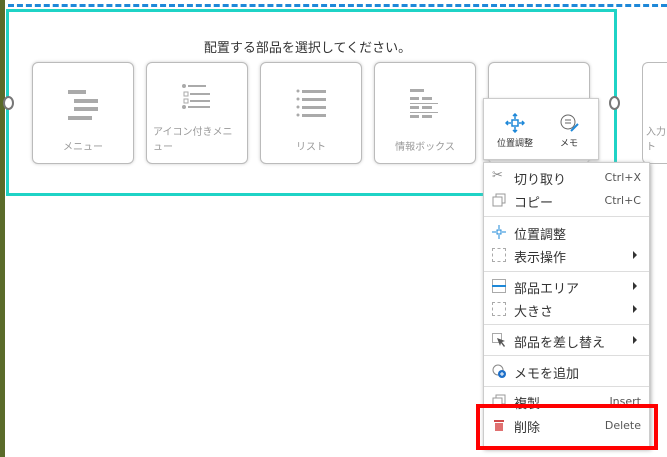 The width and height of the screenshot is (667, 457). I want to click on position-button: 位置調整, so click(515, 130).